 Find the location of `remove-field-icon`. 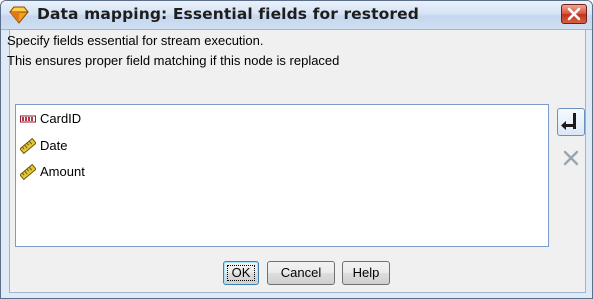

remove-field-icon is located at coordinates (571, 158).